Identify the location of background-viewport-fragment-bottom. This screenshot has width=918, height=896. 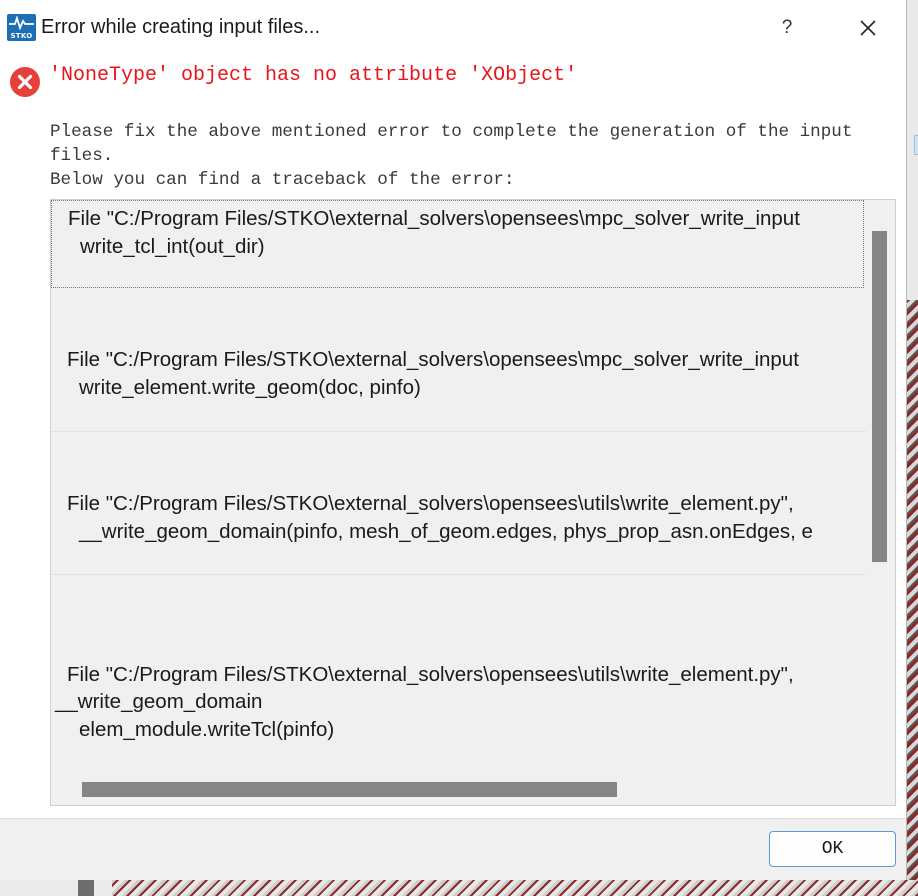
(515, 888).